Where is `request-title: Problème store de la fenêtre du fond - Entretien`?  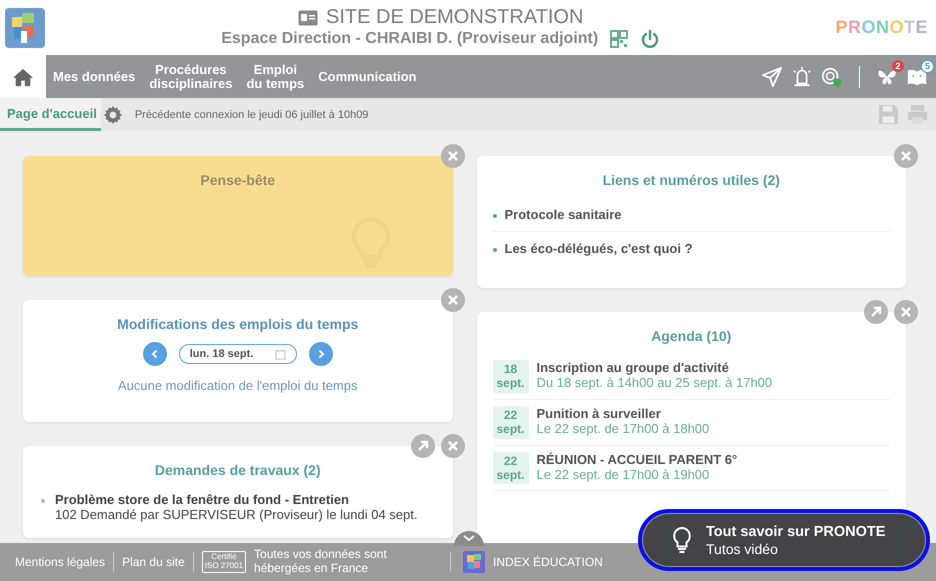
request-title: Problème store de la fenêtre du fond - Entretien is located at coordinates (236, 499).